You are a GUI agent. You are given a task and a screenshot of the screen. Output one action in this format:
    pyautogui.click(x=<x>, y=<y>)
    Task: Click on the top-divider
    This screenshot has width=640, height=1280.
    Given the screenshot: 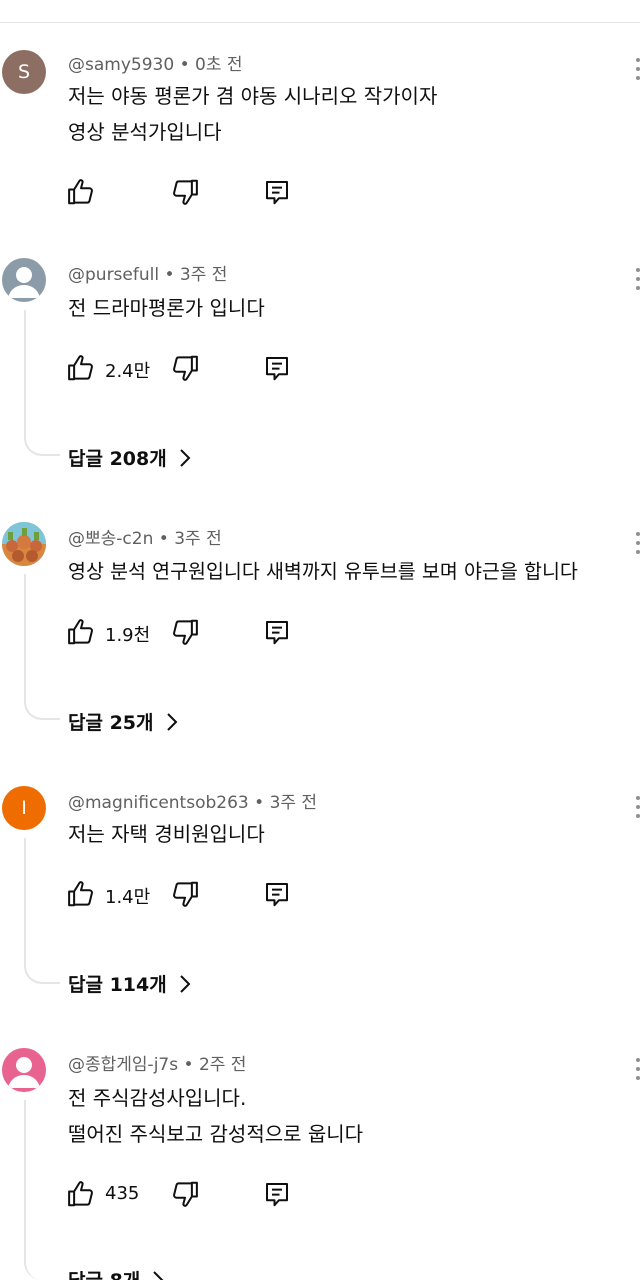 What is the action you would take?
    pyautogui.click(x=320, y=22)
    